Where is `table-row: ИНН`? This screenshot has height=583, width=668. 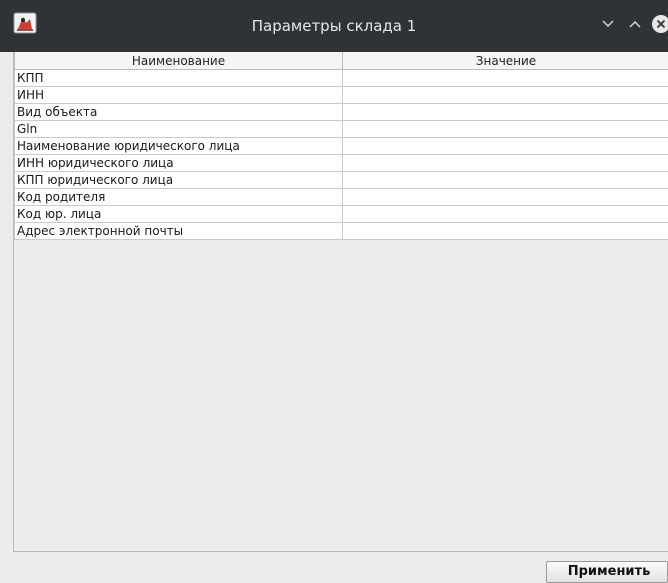 table-row: ИНН is located at coordinates (341, 95).